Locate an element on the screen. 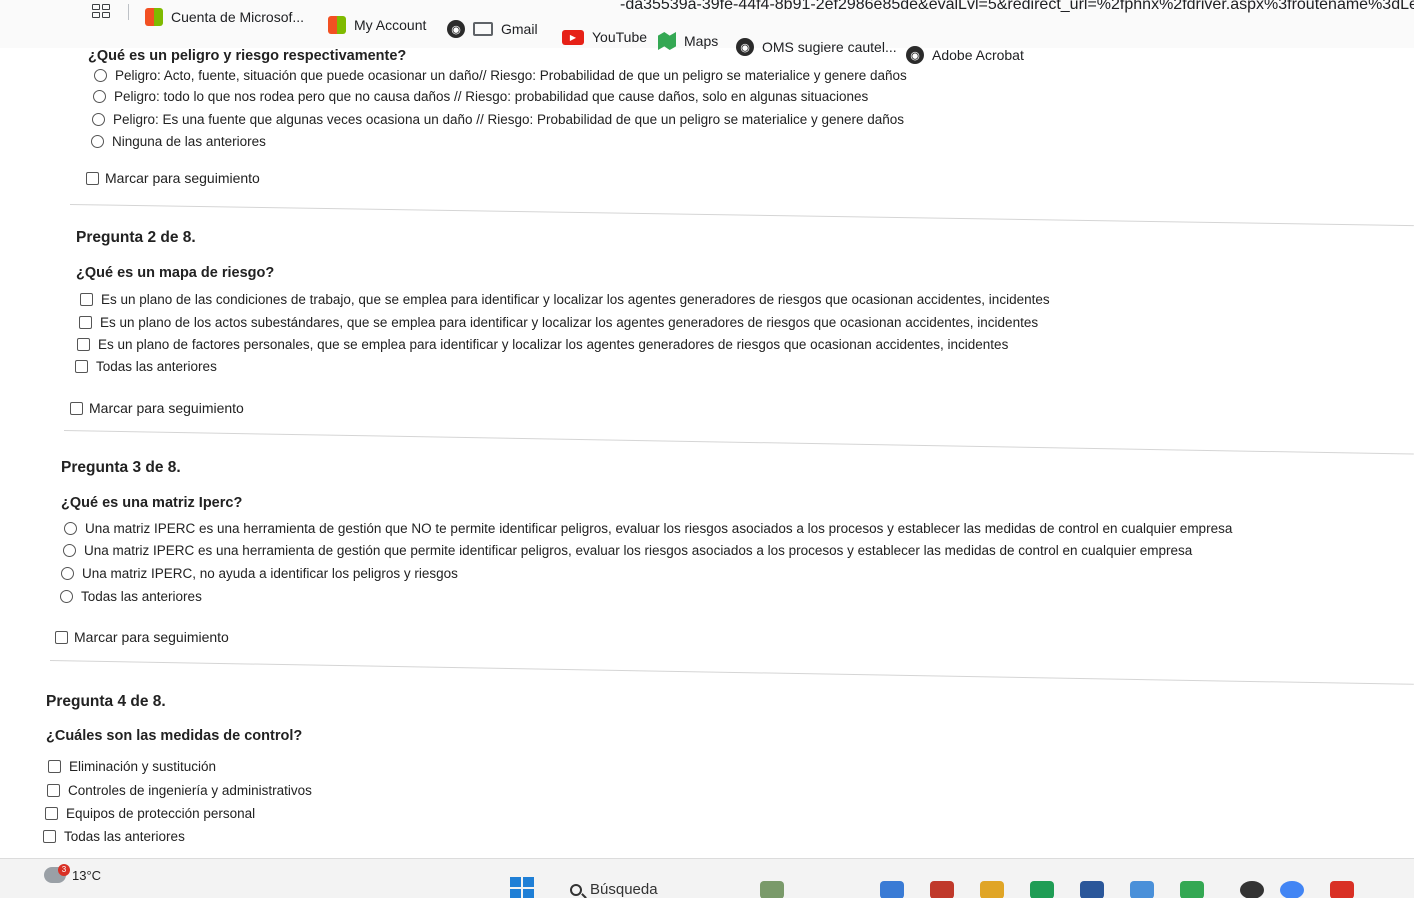 The image size is (1414, 898). bookmark-gmail: ◉ Gmail is located at coordinates (492, 29).